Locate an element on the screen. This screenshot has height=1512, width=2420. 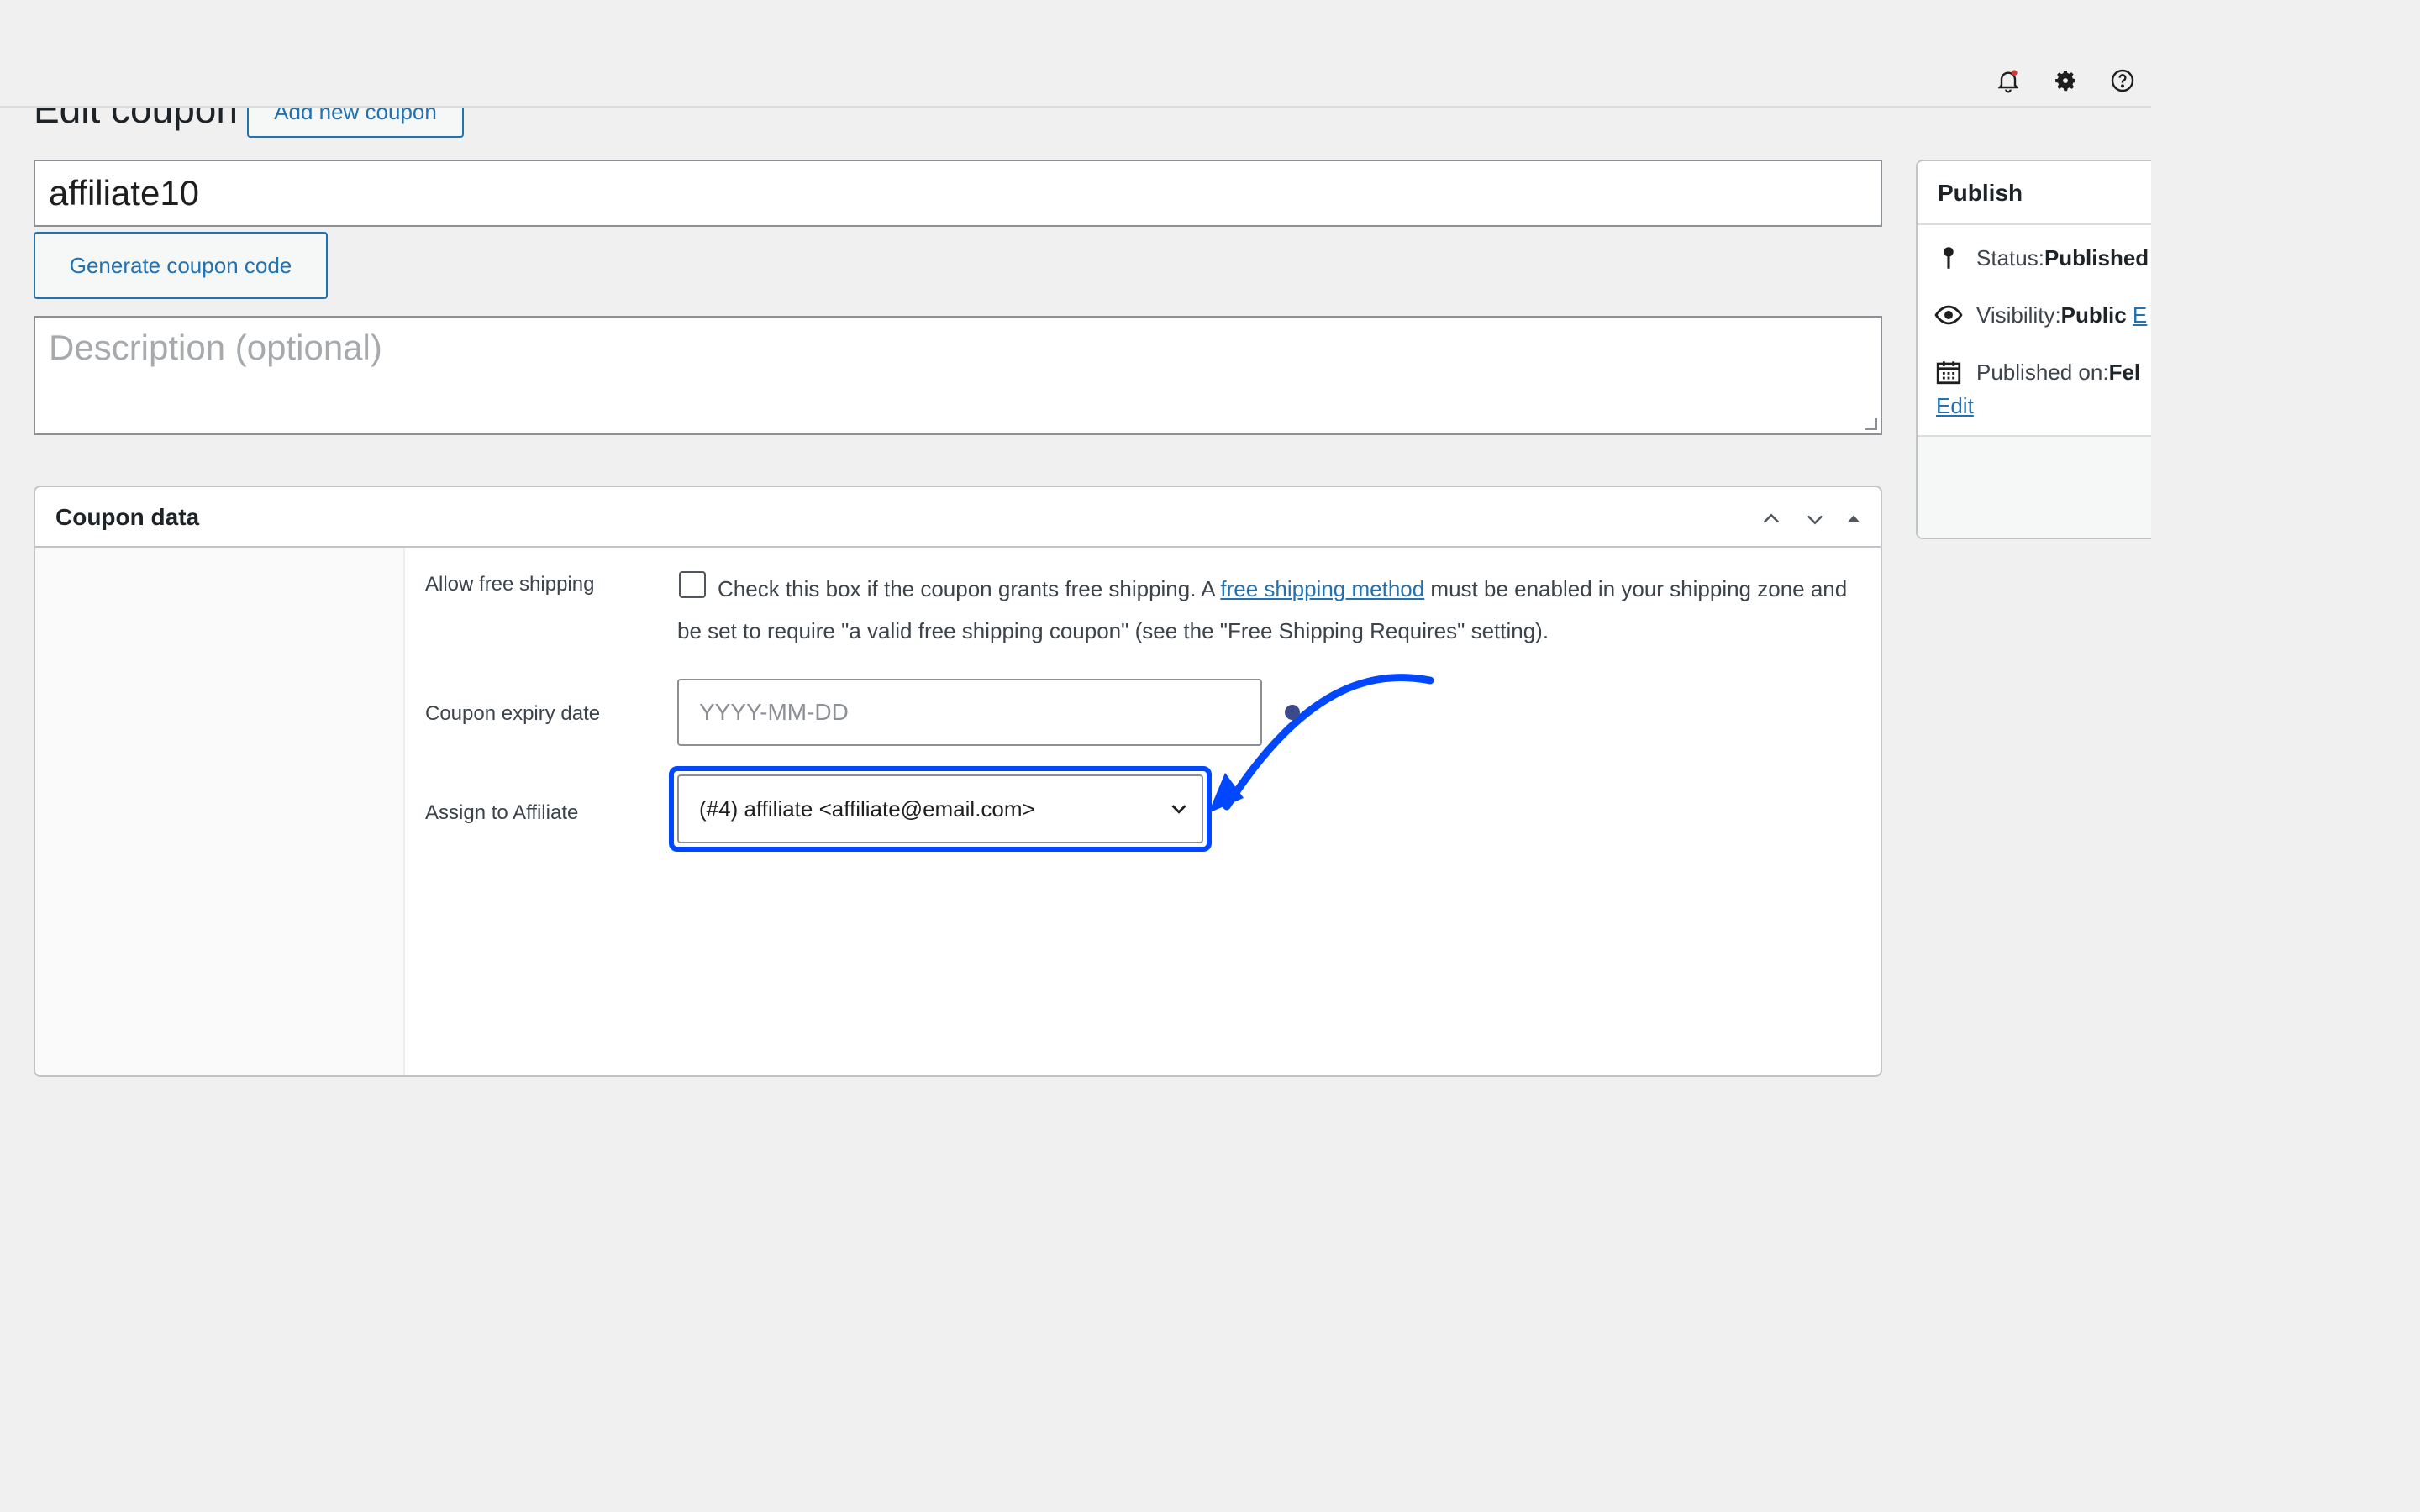
resize-handle-icon is located at coordinates (1871, 424).